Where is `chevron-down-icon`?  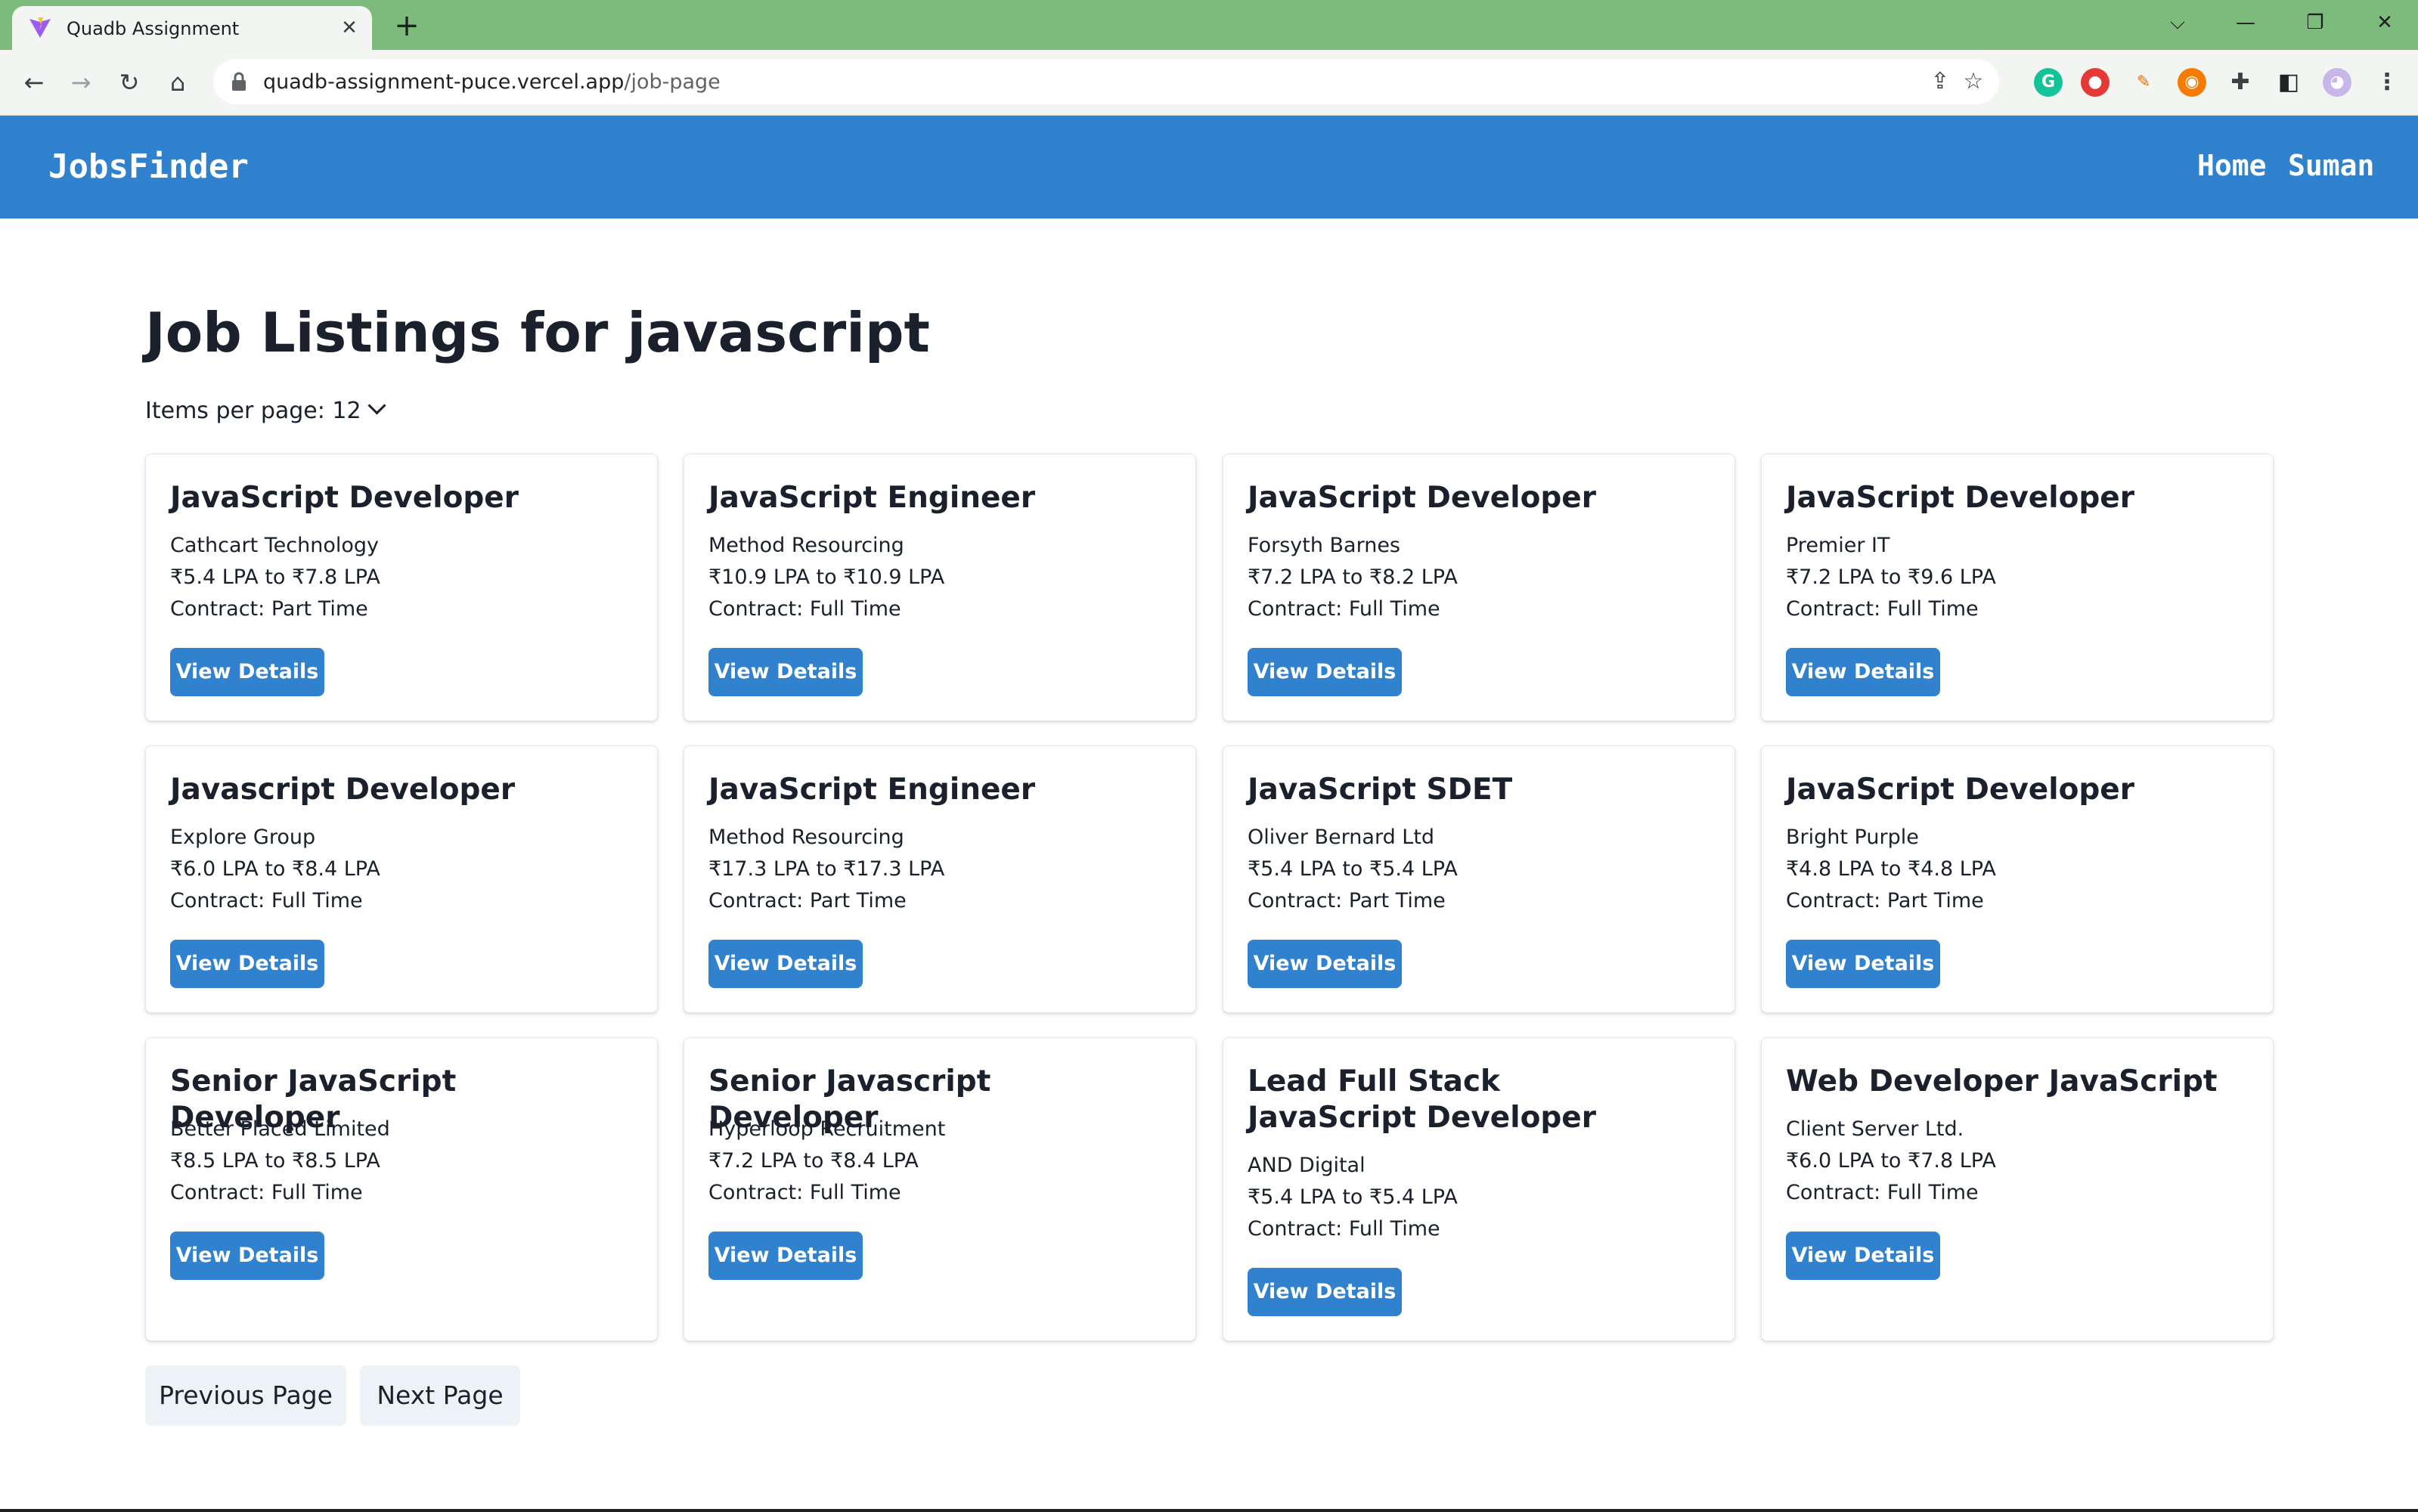 chevron-down-icon is located at coordinates (376, 405).